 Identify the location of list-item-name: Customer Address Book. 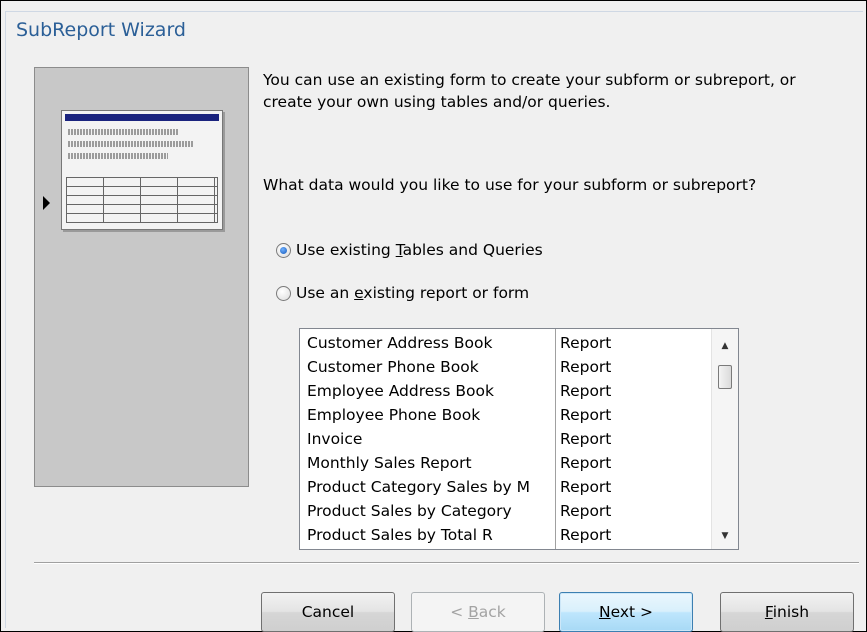
(400, 343).